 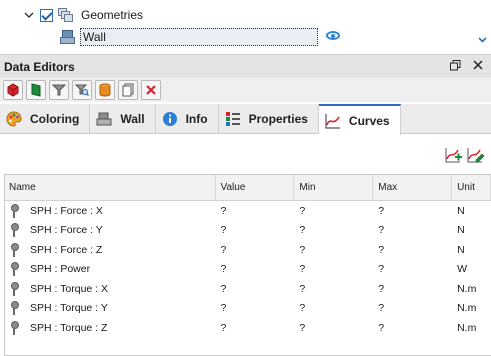 I want to click on sort-ascending-icon, so click(x=110, y=176).